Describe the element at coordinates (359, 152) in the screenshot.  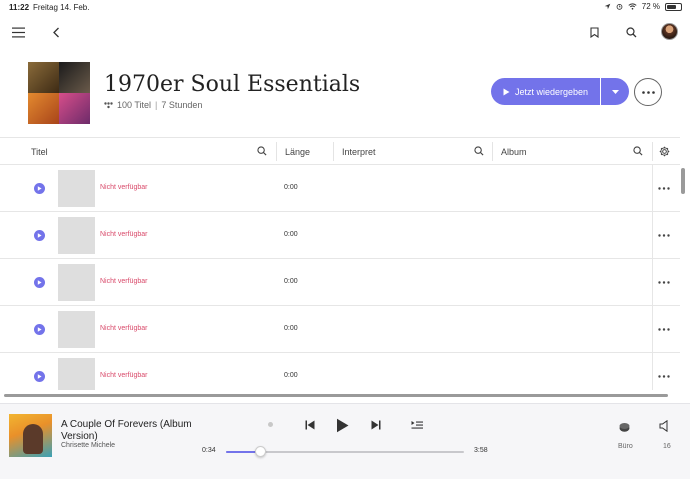
I see `column-artist: Interpret` at that location.